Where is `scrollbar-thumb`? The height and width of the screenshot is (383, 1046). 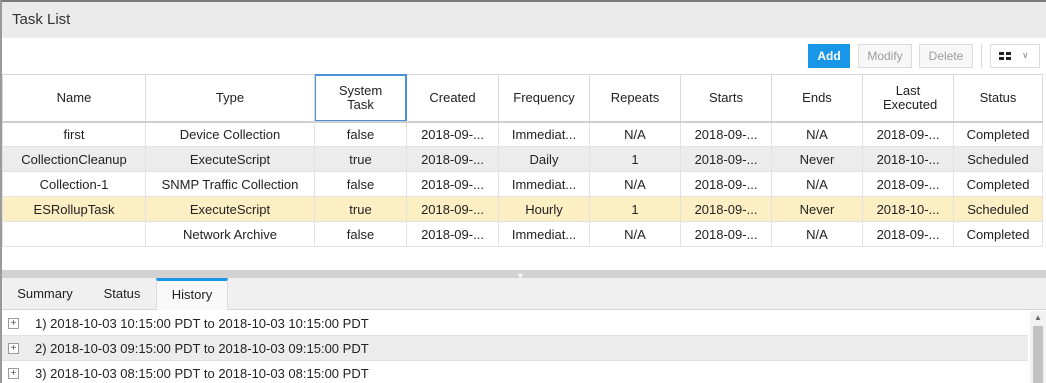 scrollbar-thumb is located at coordinates (1038, 354).